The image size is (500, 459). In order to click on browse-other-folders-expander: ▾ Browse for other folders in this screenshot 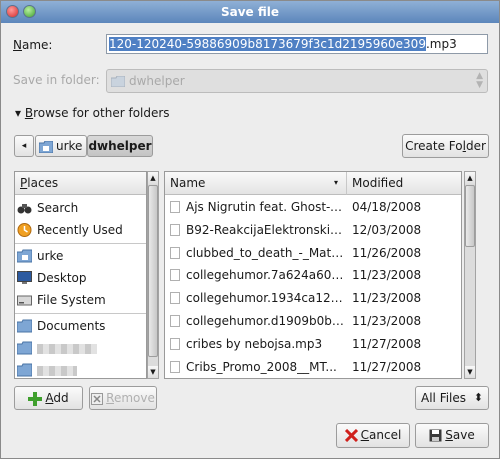, I will do `click(92, 113)`.